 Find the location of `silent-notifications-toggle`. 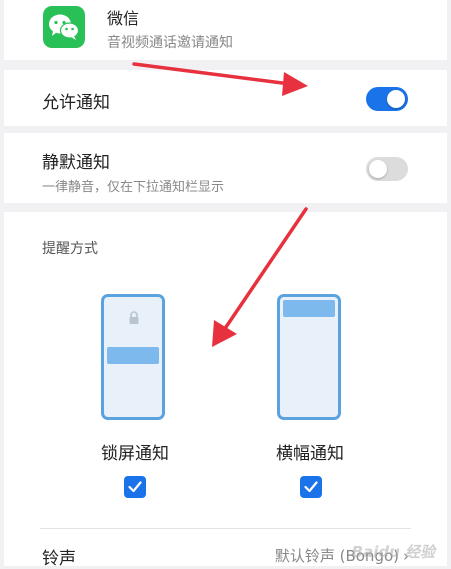

silent-notifications-toggle is located at coordinates (387, 169).